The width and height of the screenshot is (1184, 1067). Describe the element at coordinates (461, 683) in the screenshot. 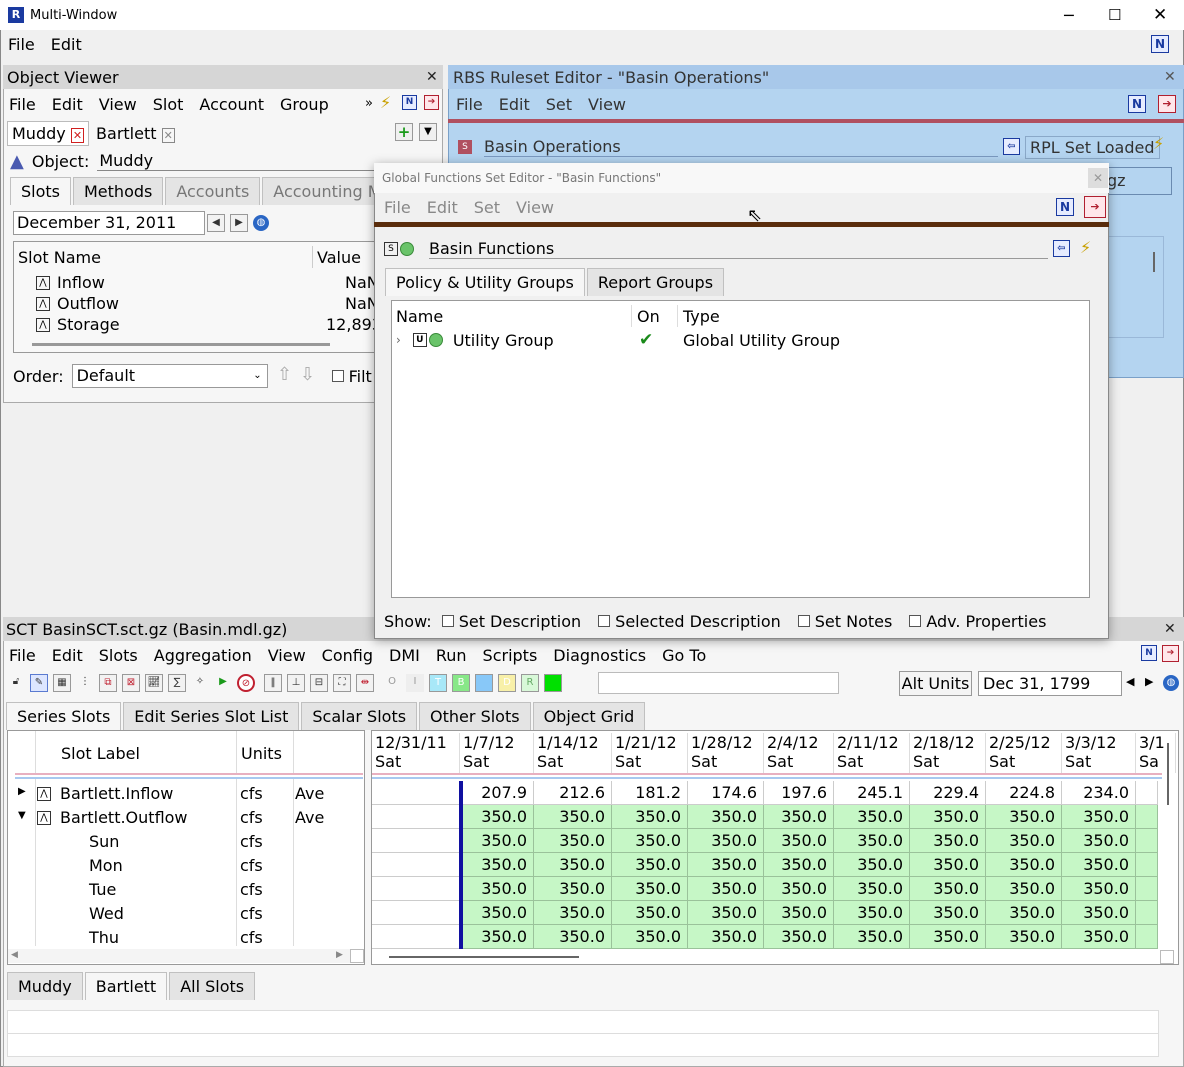

I see `flag-b-icon: B` at that location.